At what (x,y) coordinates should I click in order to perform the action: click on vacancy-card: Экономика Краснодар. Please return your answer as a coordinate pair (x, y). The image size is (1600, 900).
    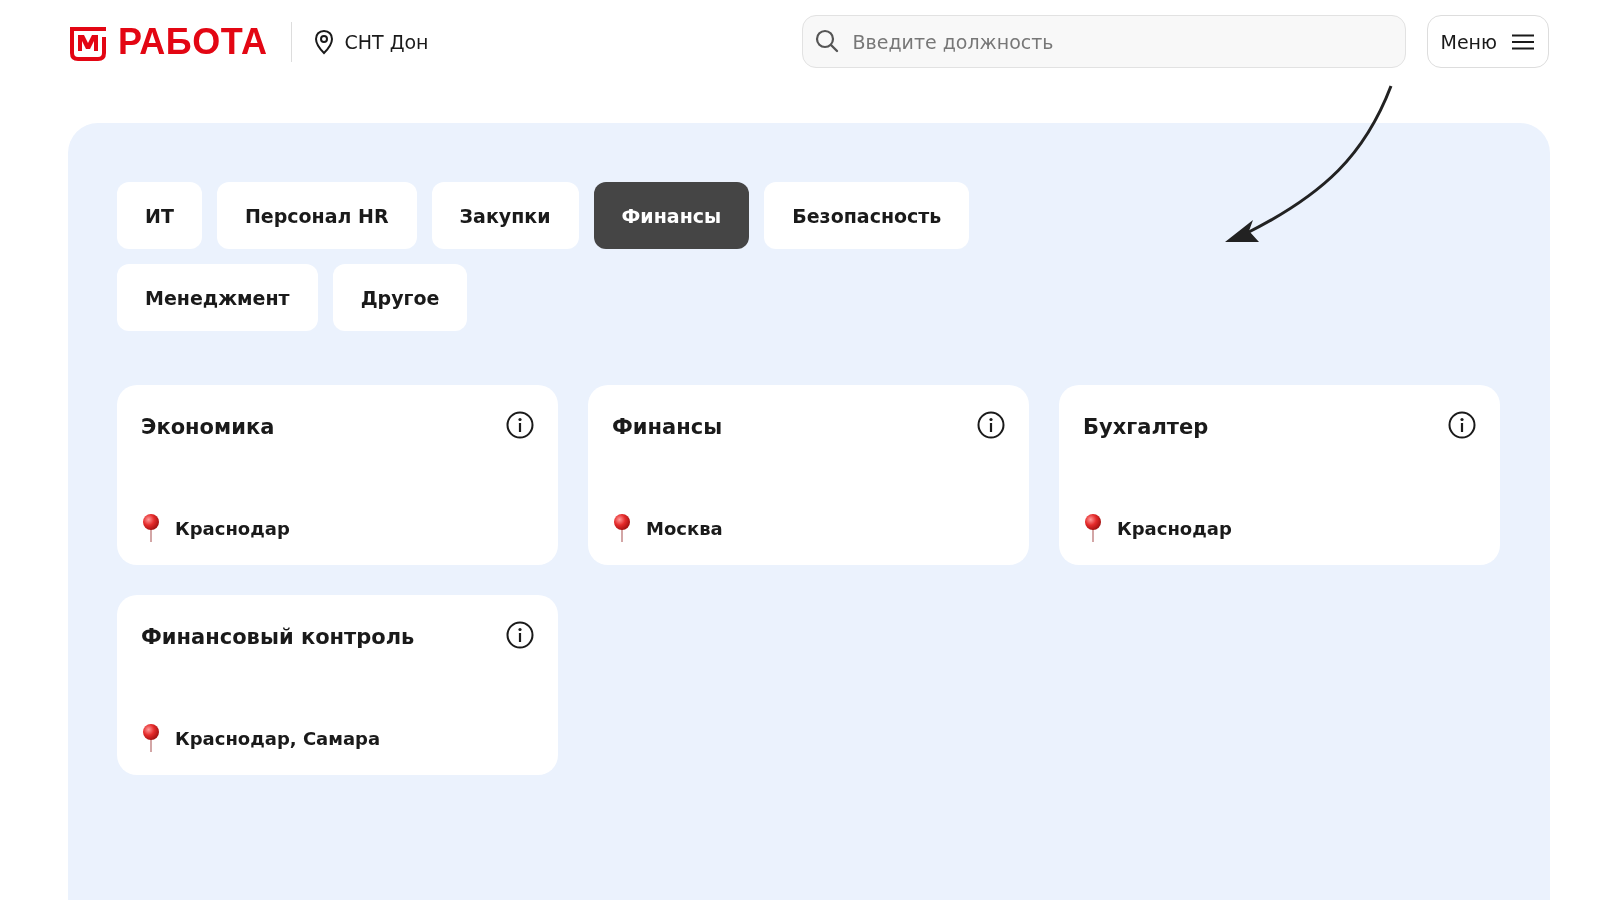
    Looking at the image, I should click on (337, 475).